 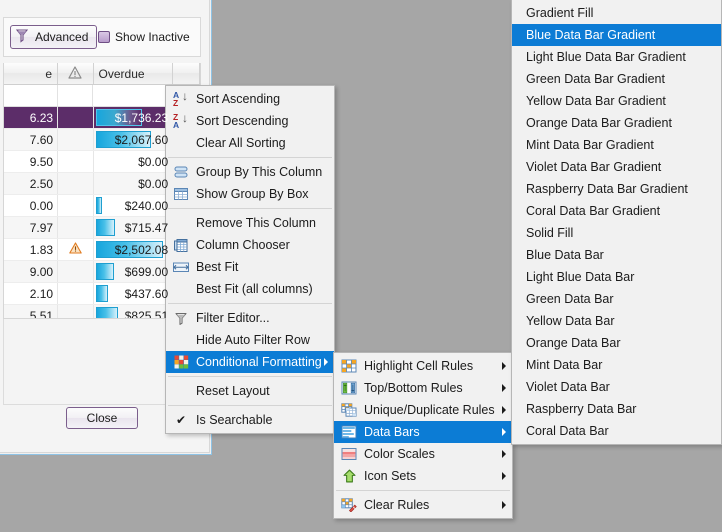 What do you see at coordinates (250, 289) in the screenshot?
I see `menu-item-best-fit-all-columns: Best Fit (all columns)` at bounding box center [250, 289].